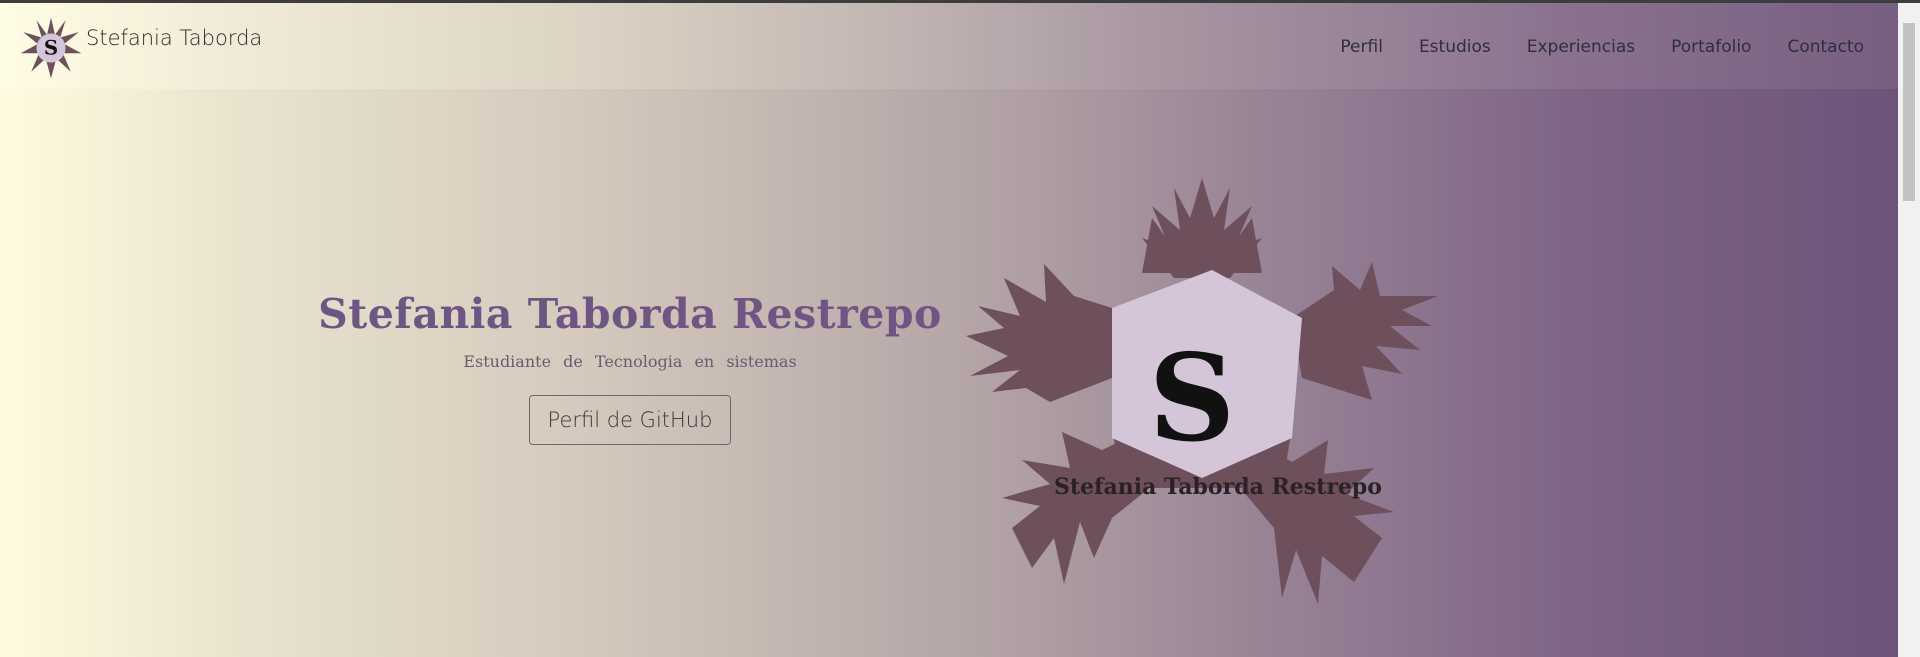 The height and width of the screenshot is (657, 1920). I want to click on brand-link: S Stefania Taborda, so click(140, 48).